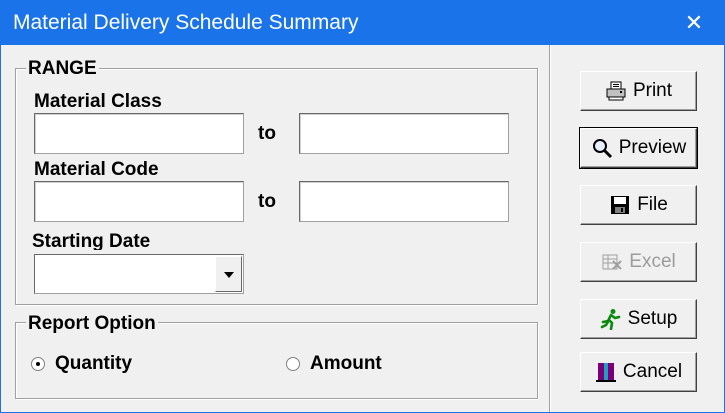 Image resolution: width=725 pixels, height=413 pixels. Describe the element at coordinates (96, 169) in the screenshot. I see `material-code-label: Material Code` at that location.